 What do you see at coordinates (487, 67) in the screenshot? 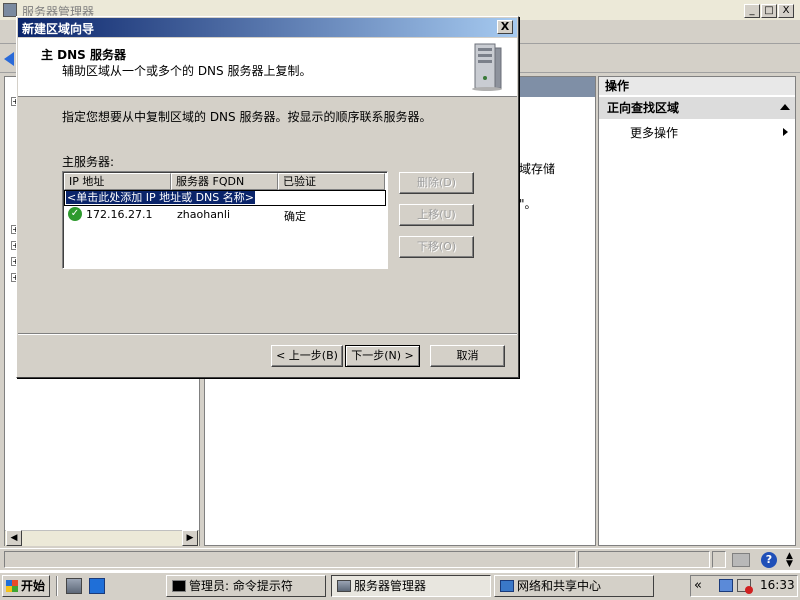
I see `server-tower-icon` at bounding box center [487, 67].